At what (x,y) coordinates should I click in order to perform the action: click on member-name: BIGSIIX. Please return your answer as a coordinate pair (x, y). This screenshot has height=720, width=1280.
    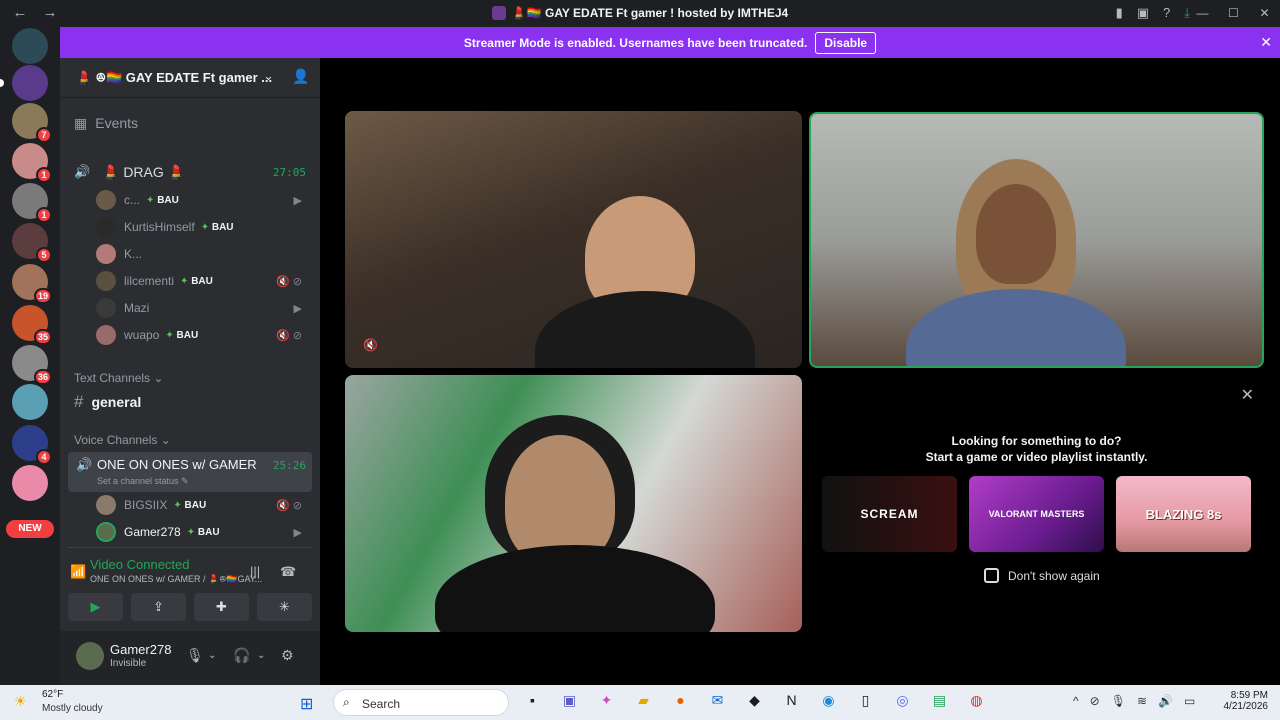
    Looking at the image, I should click on (146, 505).